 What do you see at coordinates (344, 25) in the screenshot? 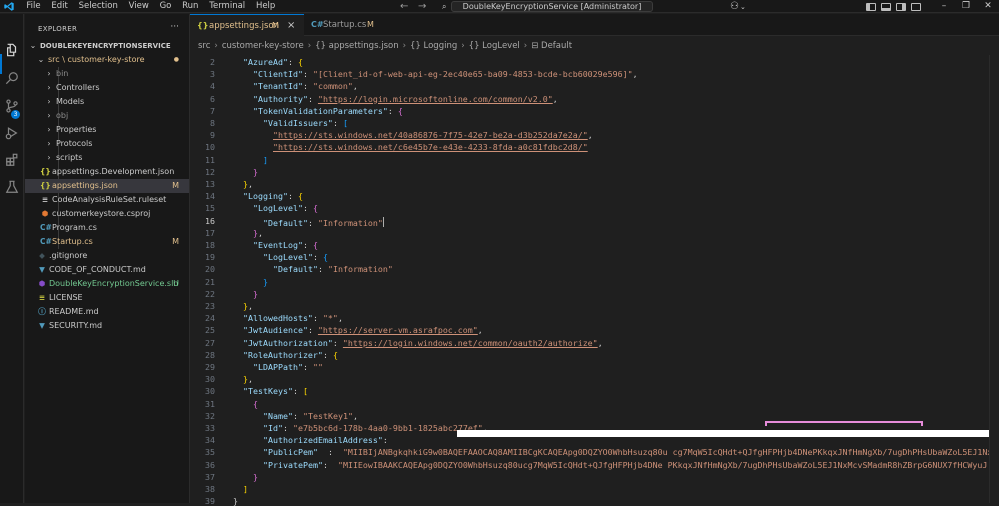
I see `tab-startup-cs: C# Startup.cs M` at bounding box center [344, 25].